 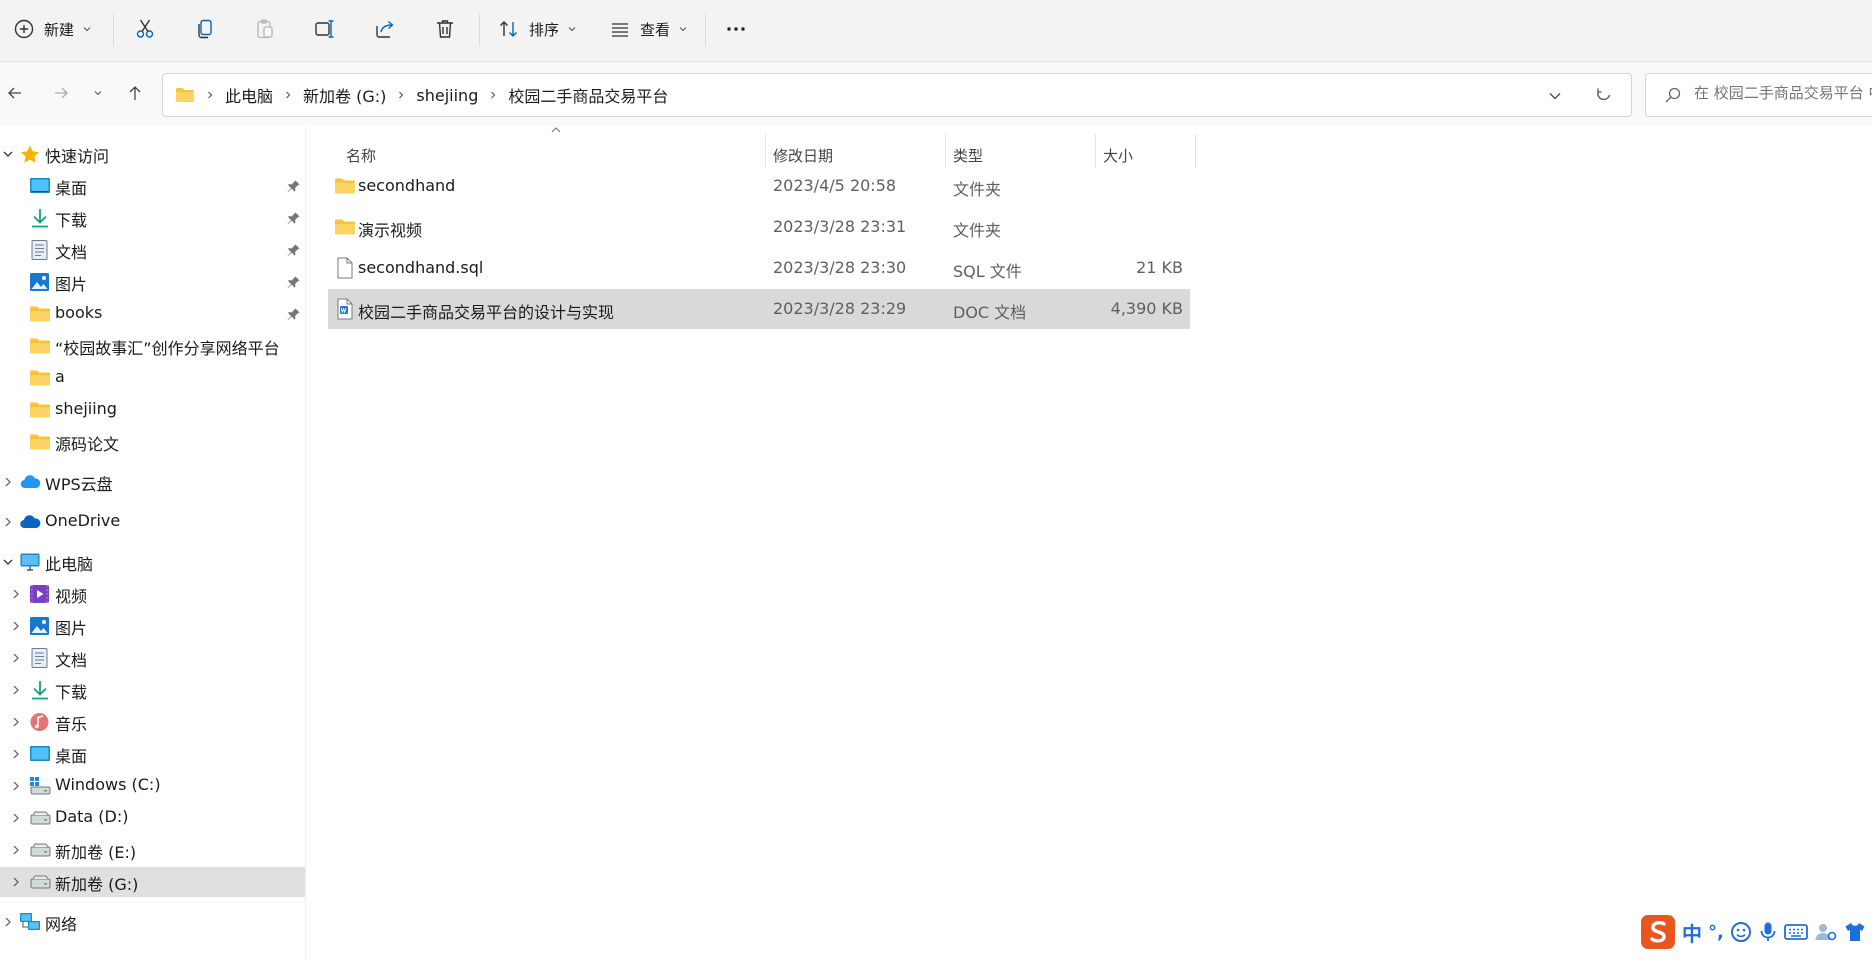 What do you see at coordinates (152, 850) in the screenshot?
I see `sidebar-item-drive-e: 新加卷 (E:)` at bounding box center [152, 850].